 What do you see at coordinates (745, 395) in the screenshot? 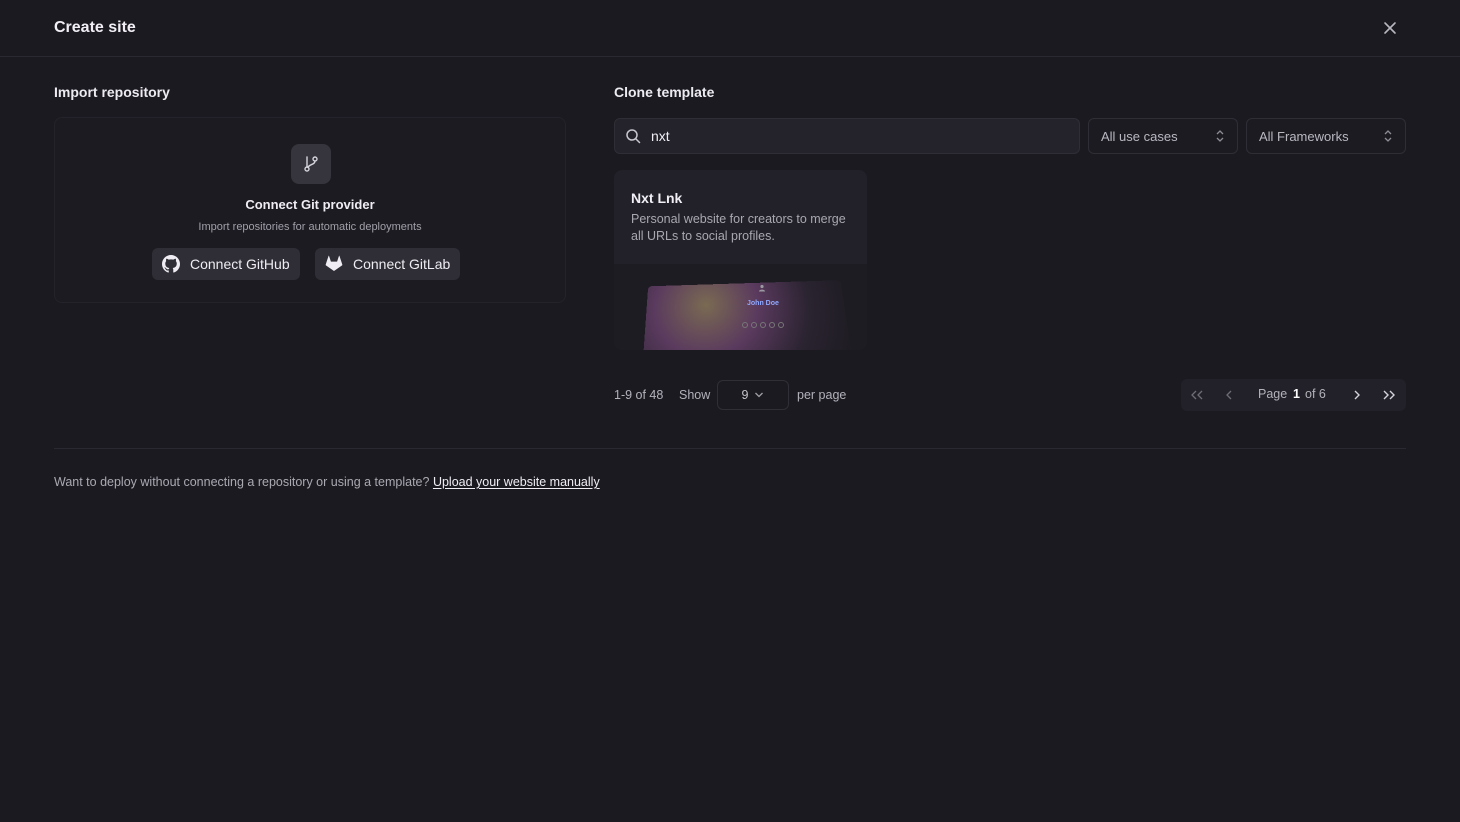
I see `per-page-value: 9` at bounding box center [745, 395].